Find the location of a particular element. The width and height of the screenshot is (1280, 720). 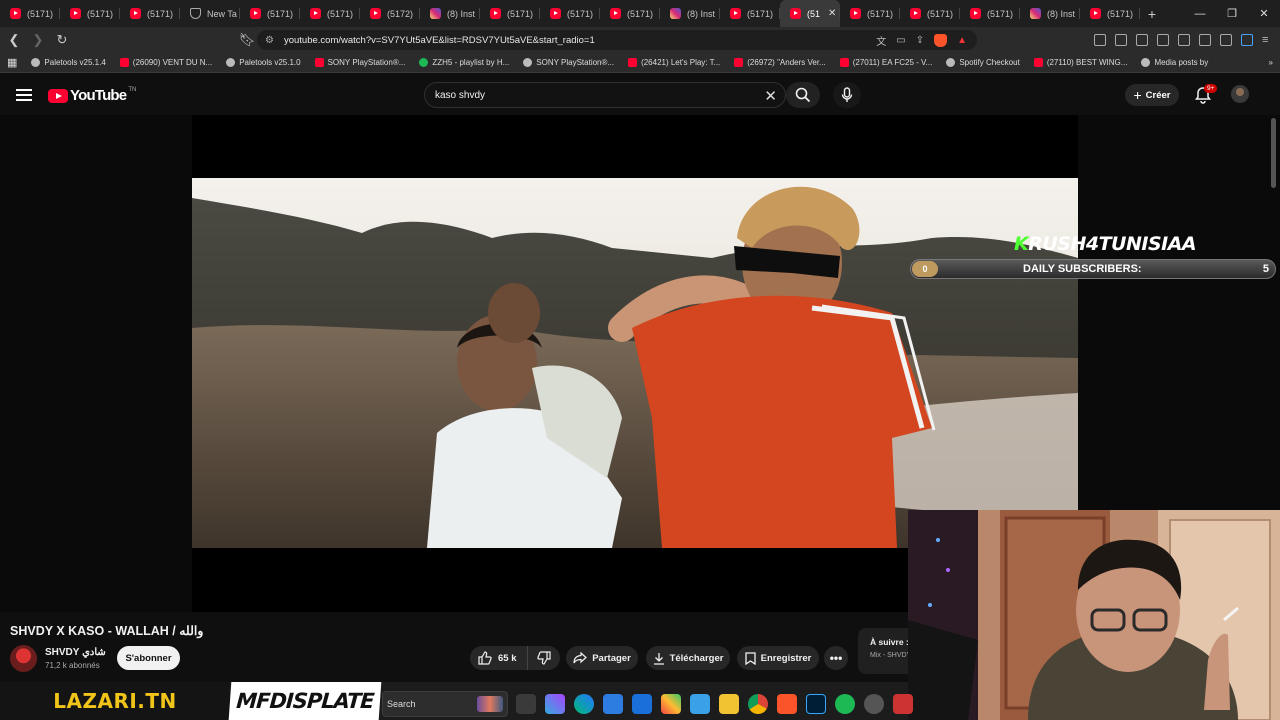

page-scrollbar is located at coordinates (1273, 153).